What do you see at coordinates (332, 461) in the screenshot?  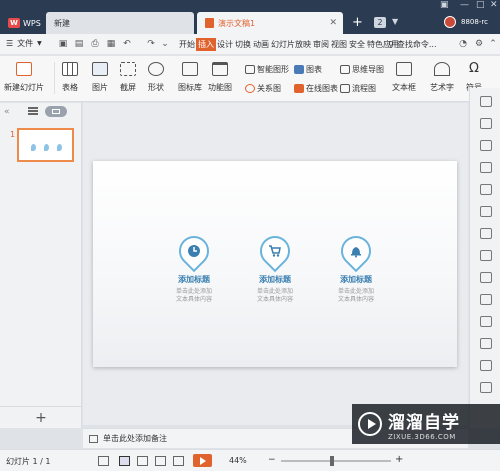 I see `zoom-slider-handle` at bounding box center [332, 461].